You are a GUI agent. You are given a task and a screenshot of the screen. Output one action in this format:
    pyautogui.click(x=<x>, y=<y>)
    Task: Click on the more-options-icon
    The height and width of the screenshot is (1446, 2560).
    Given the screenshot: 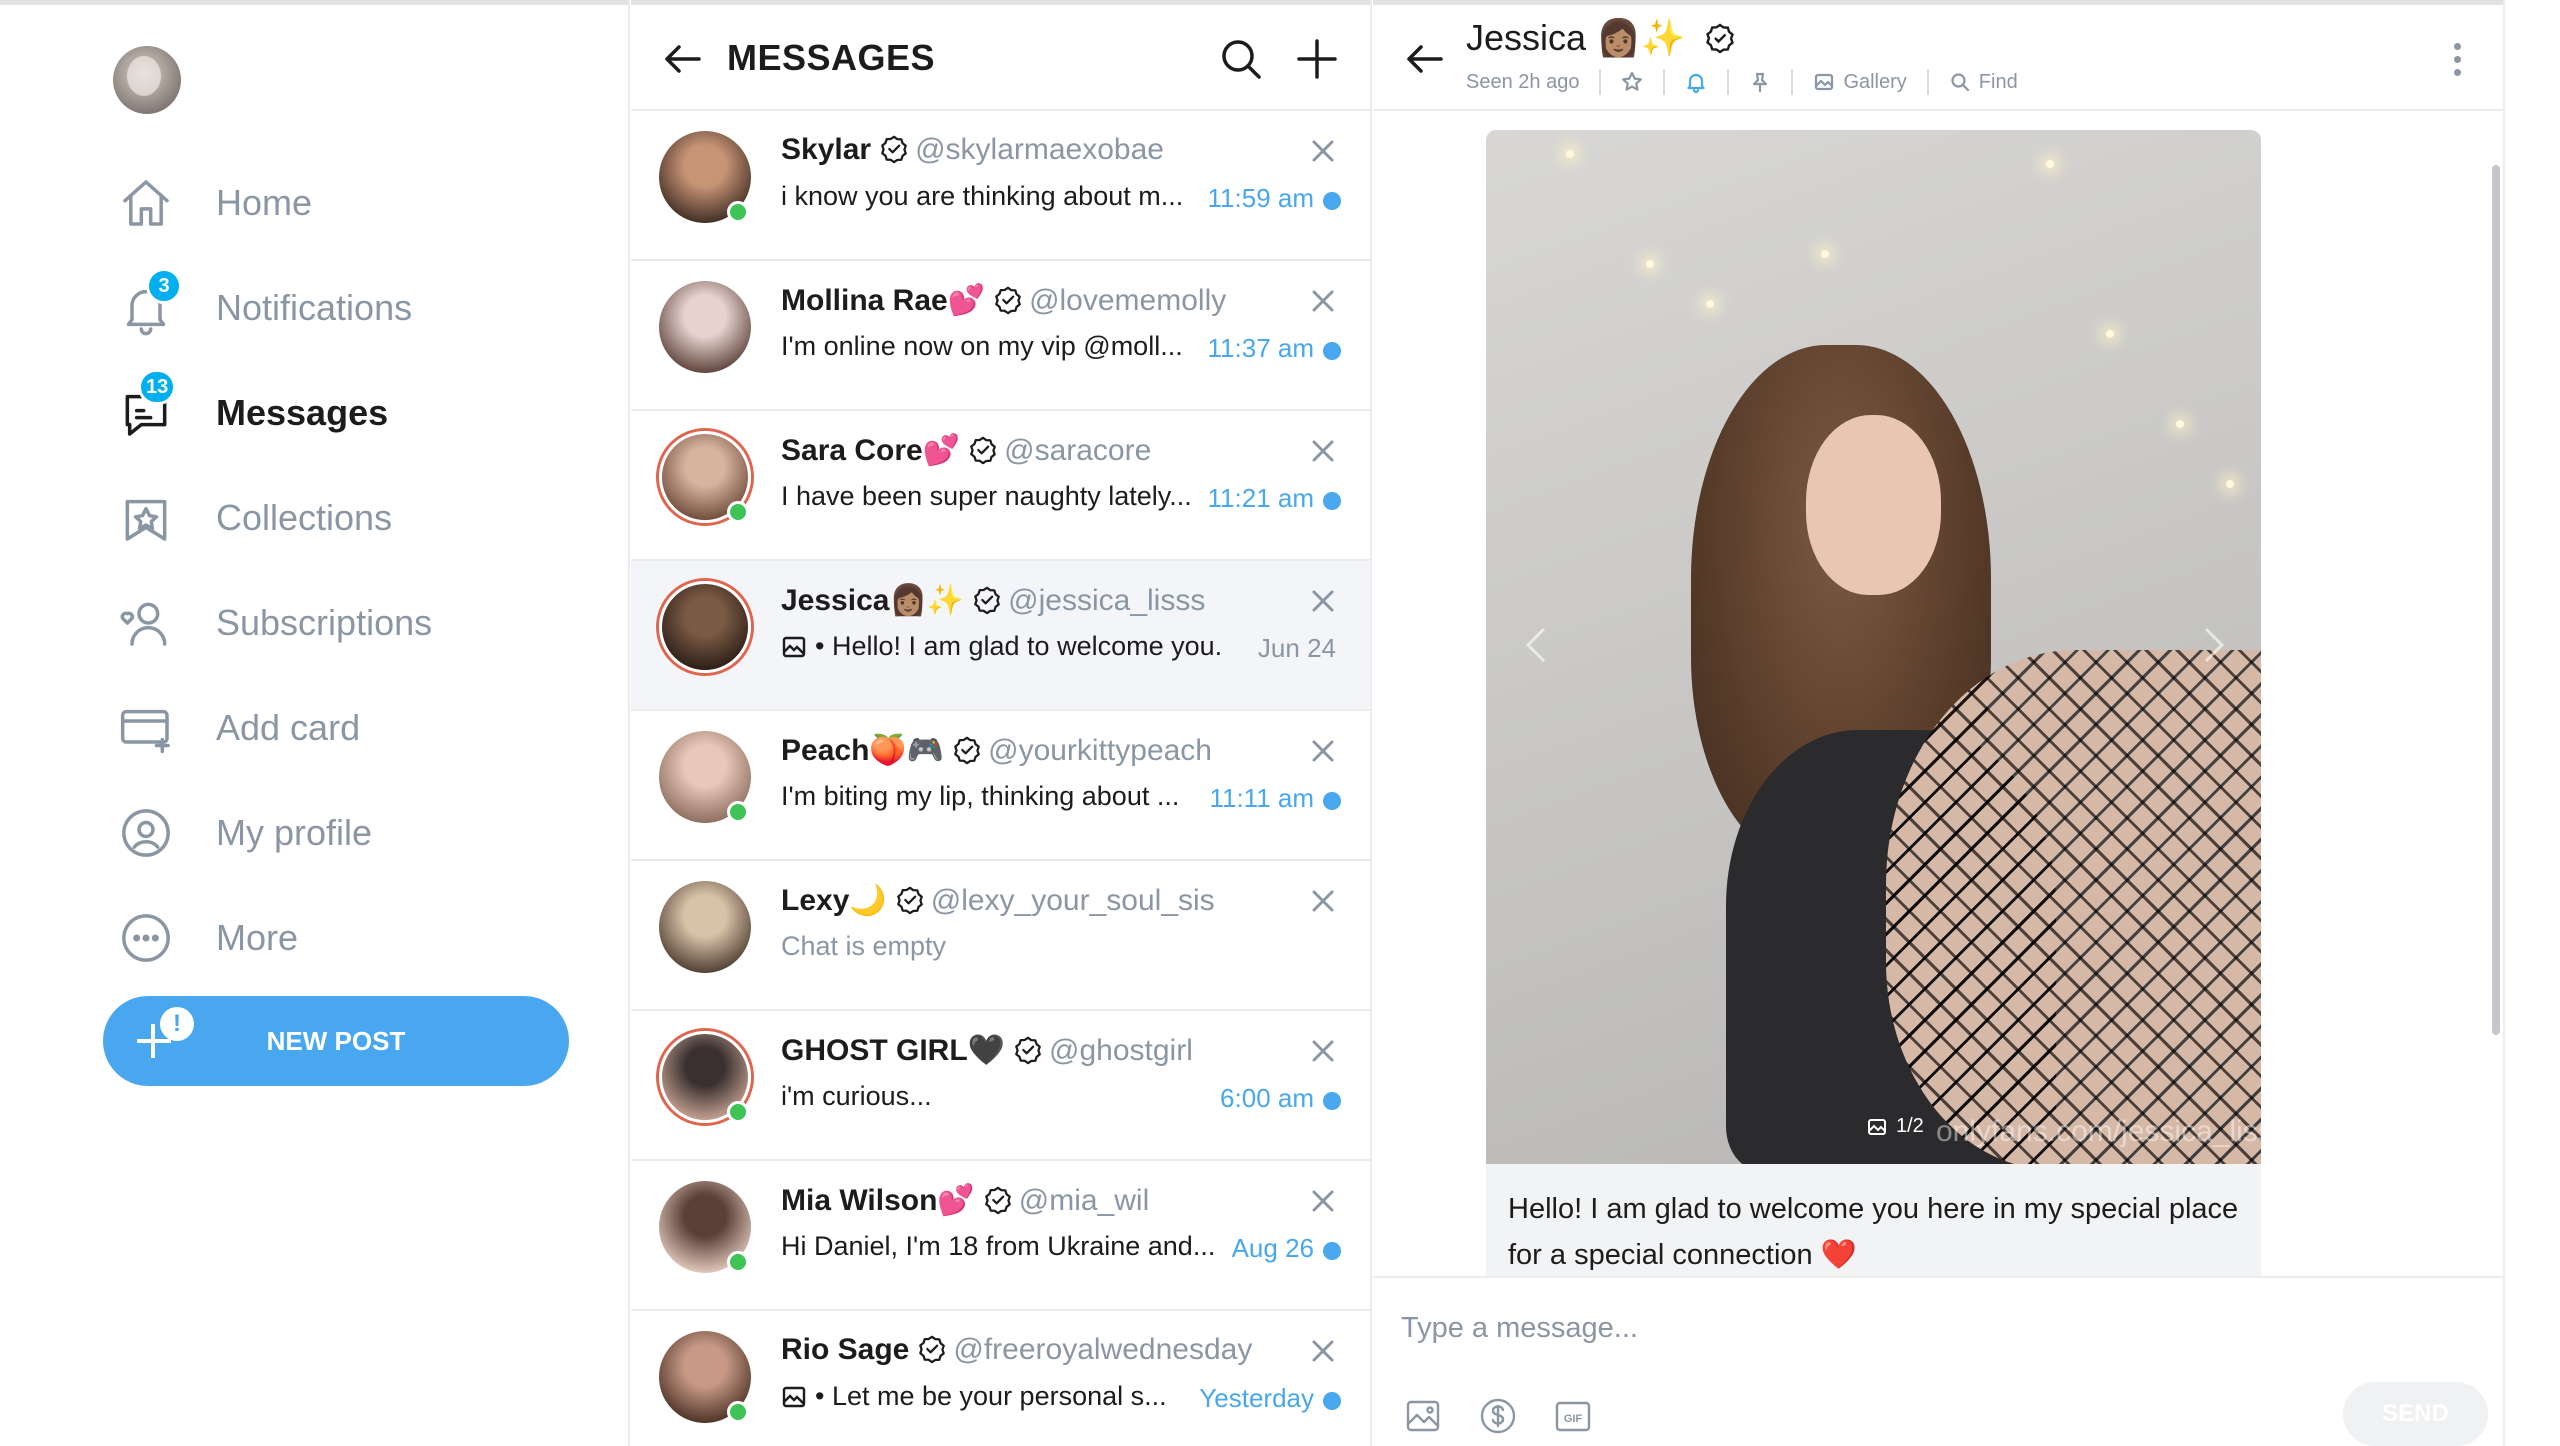 What is the action you would take?
    pyautogui.click(x=2457, y=63)
    